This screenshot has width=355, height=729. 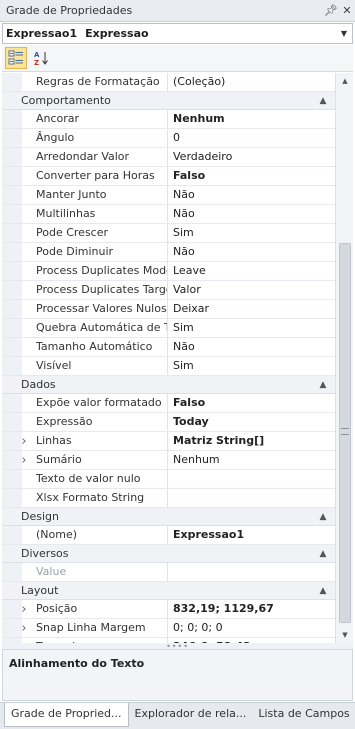 I want to click on property-row: Expõe valor formatado Falso, so click(x=168, y=403).